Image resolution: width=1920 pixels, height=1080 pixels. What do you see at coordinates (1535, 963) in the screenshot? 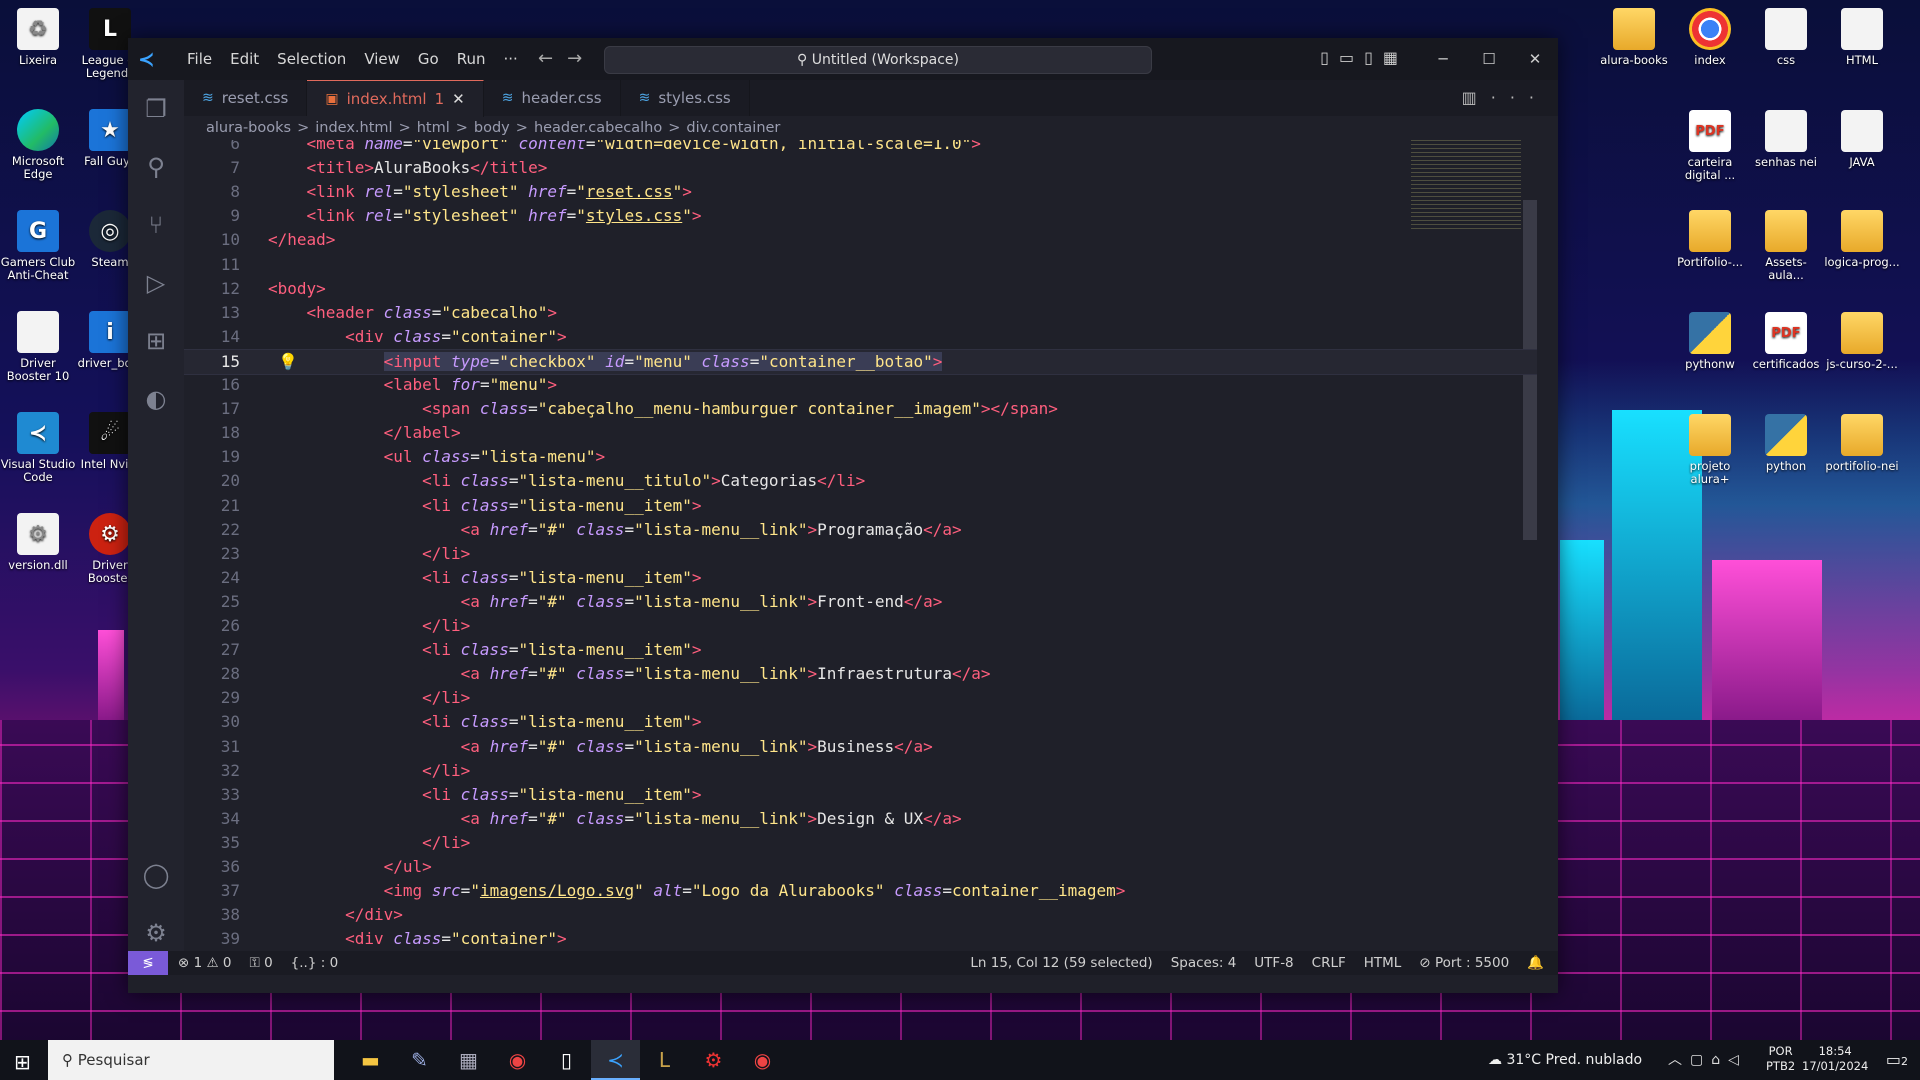
I see `notifications-bell-icon: 🔔` at bounding box center [1535, 963].